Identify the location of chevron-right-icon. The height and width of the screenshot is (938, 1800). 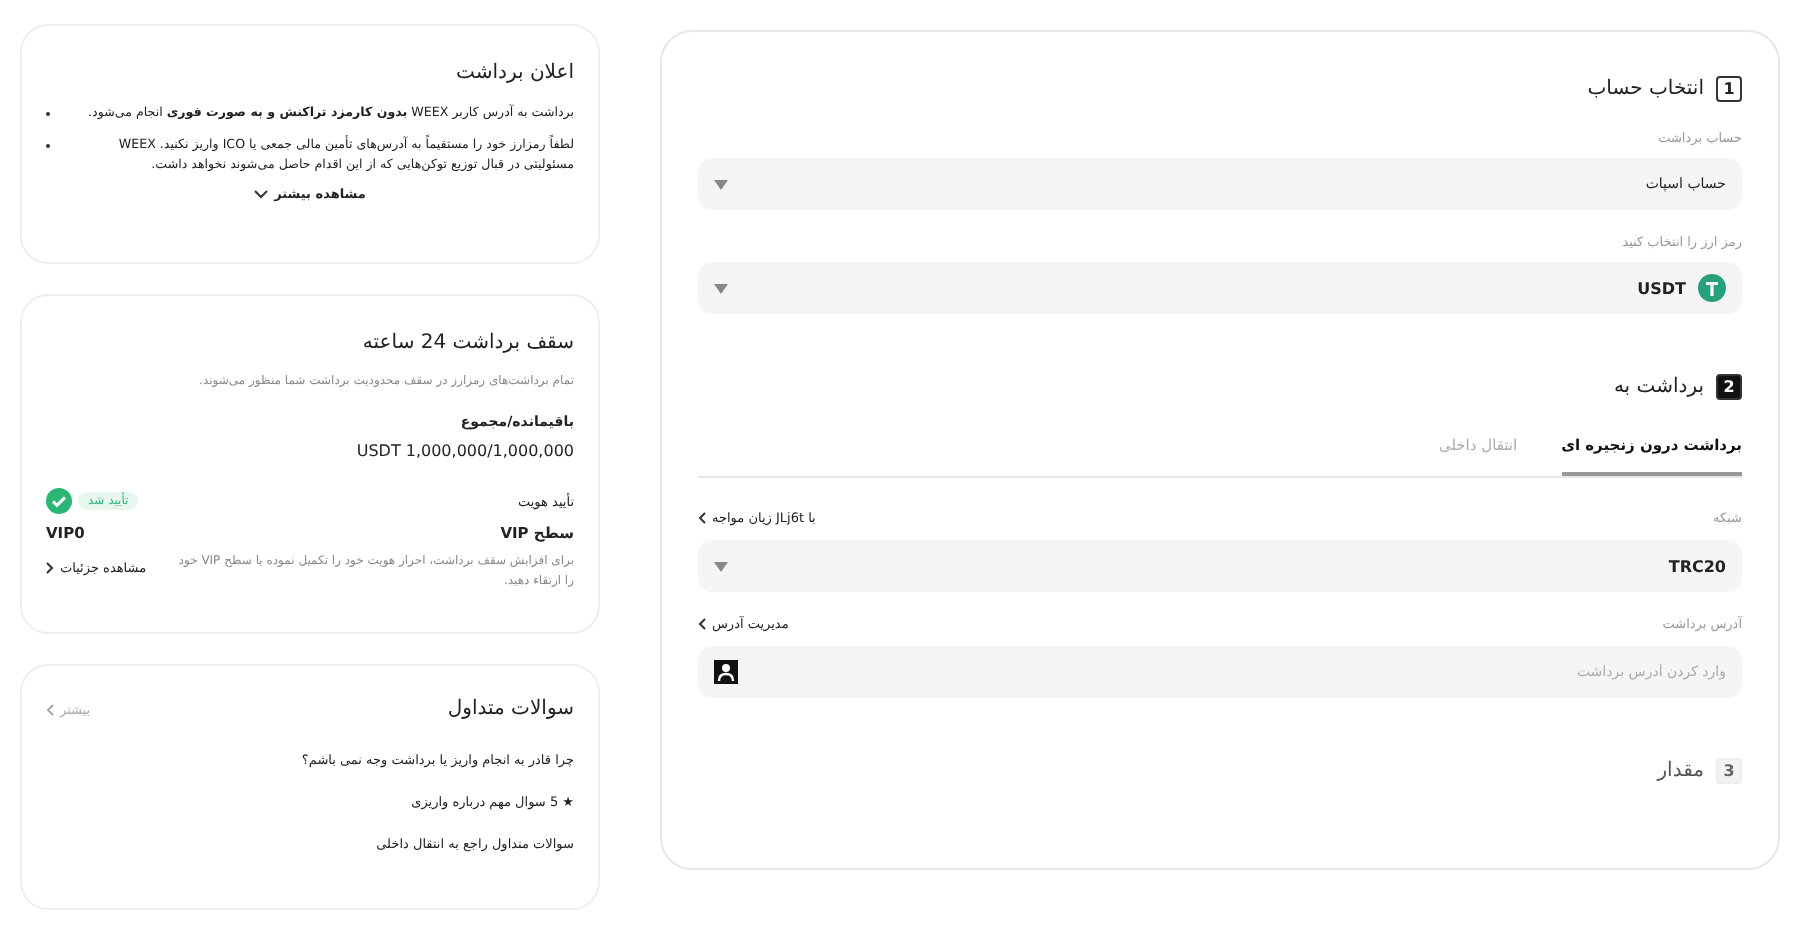
(50, 568).